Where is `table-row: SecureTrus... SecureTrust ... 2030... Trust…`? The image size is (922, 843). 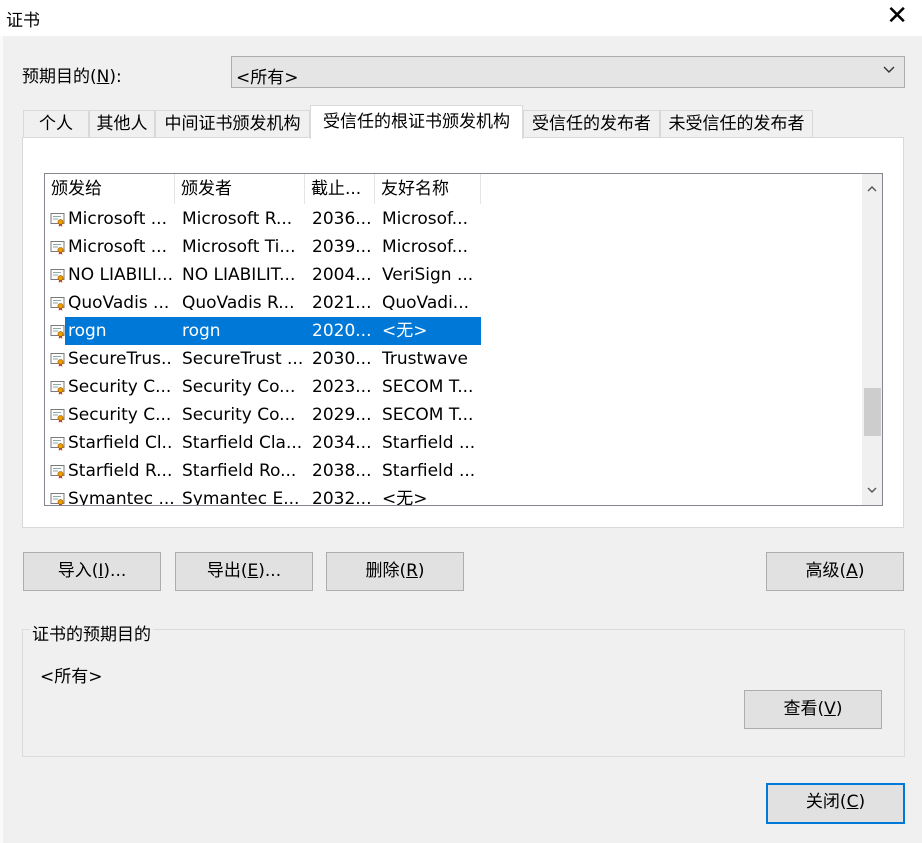 table-row: SecureTrus... SecureTrust ... 2030... Trust… is located at coordinates (455, 359).